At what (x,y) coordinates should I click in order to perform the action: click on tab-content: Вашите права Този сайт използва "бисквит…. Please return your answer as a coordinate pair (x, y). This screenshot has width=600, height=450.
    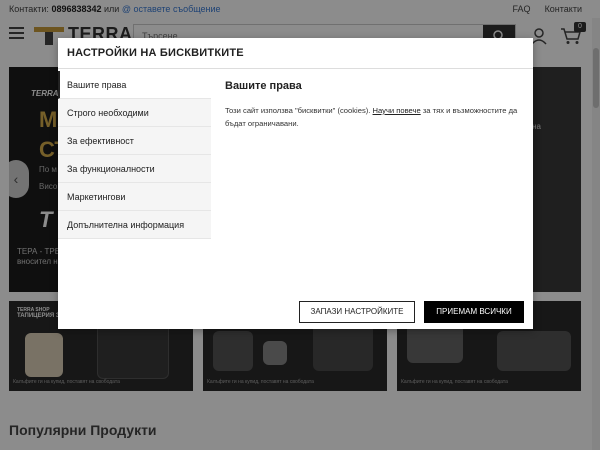
    Looking at the image, I should click on (375, 105).